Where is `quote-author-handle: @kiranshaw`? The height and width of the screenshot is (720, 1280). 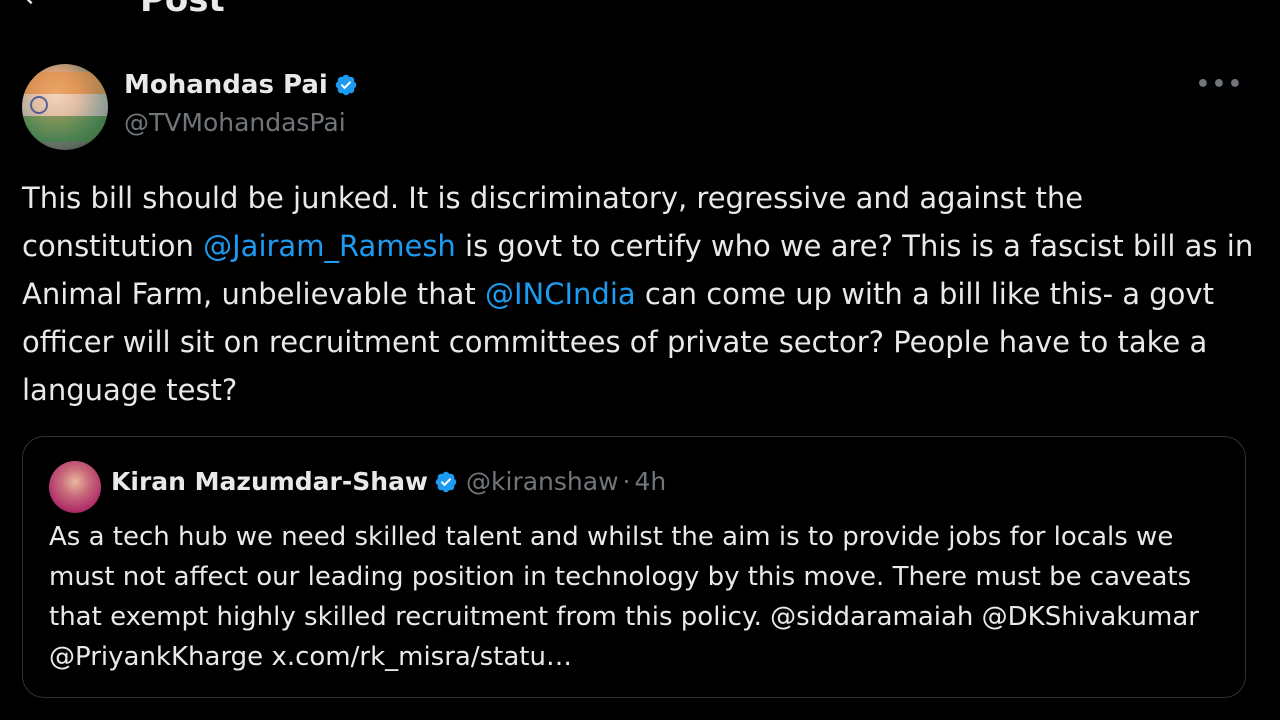 quote-author-handle: @kiranshaw is located at coordinates (542, 481).